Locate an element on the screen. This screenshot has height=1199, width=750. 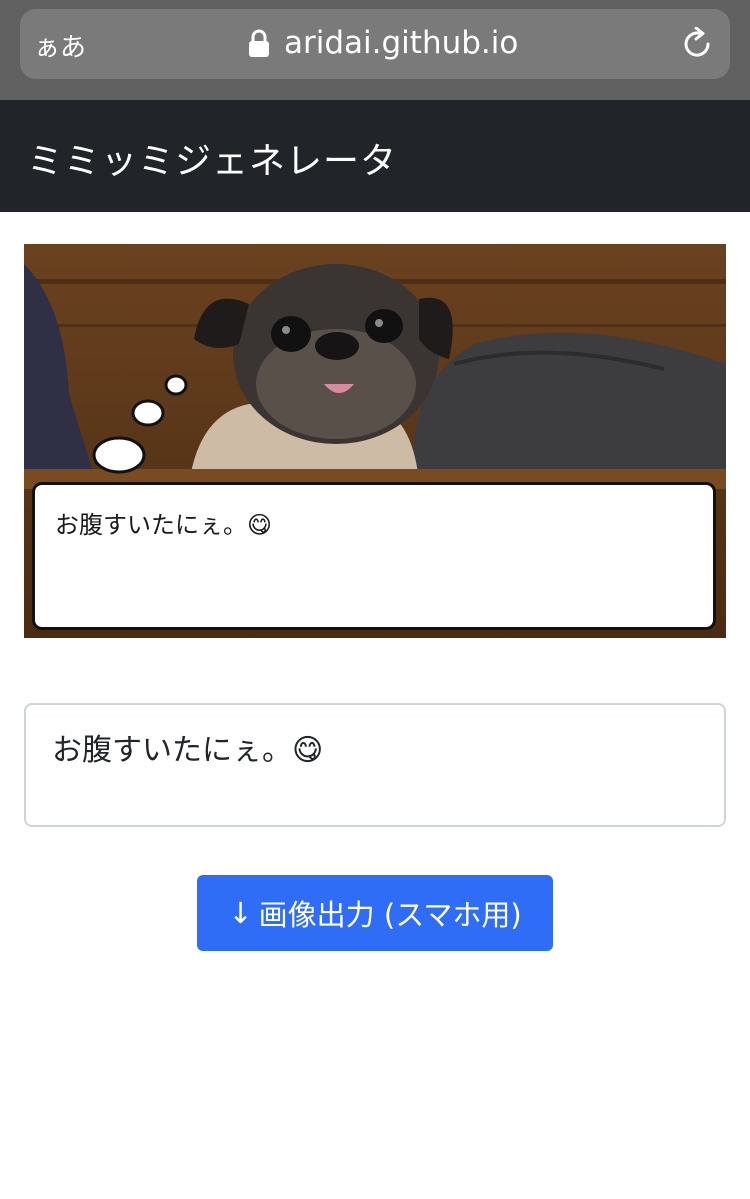
message-value: お腹すいたにぇ。😋 is located at coordinates (188, 750).